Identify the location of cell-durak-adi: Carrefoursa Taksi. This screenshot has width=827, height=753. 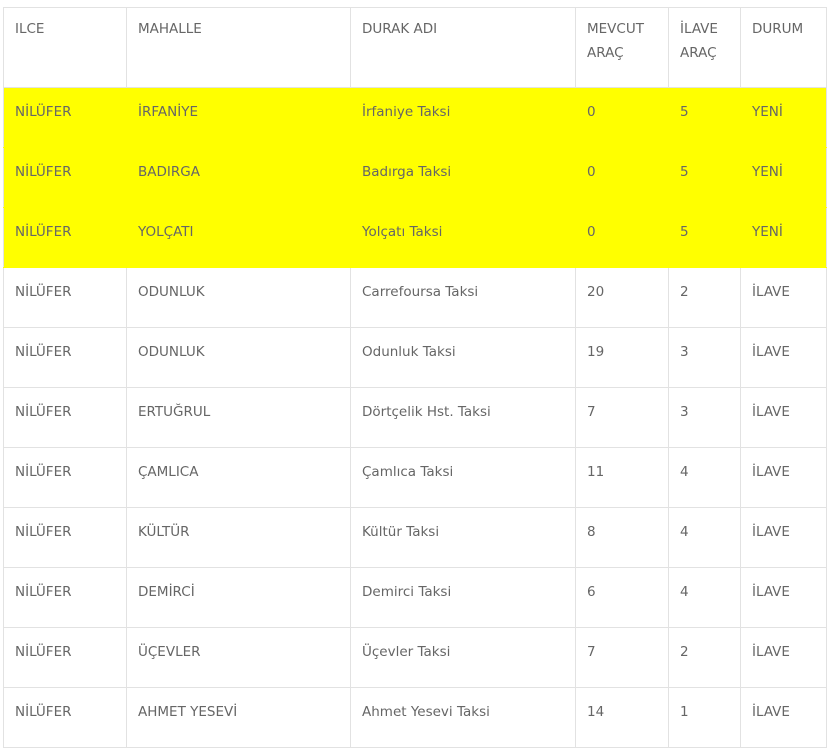
(463, 297).